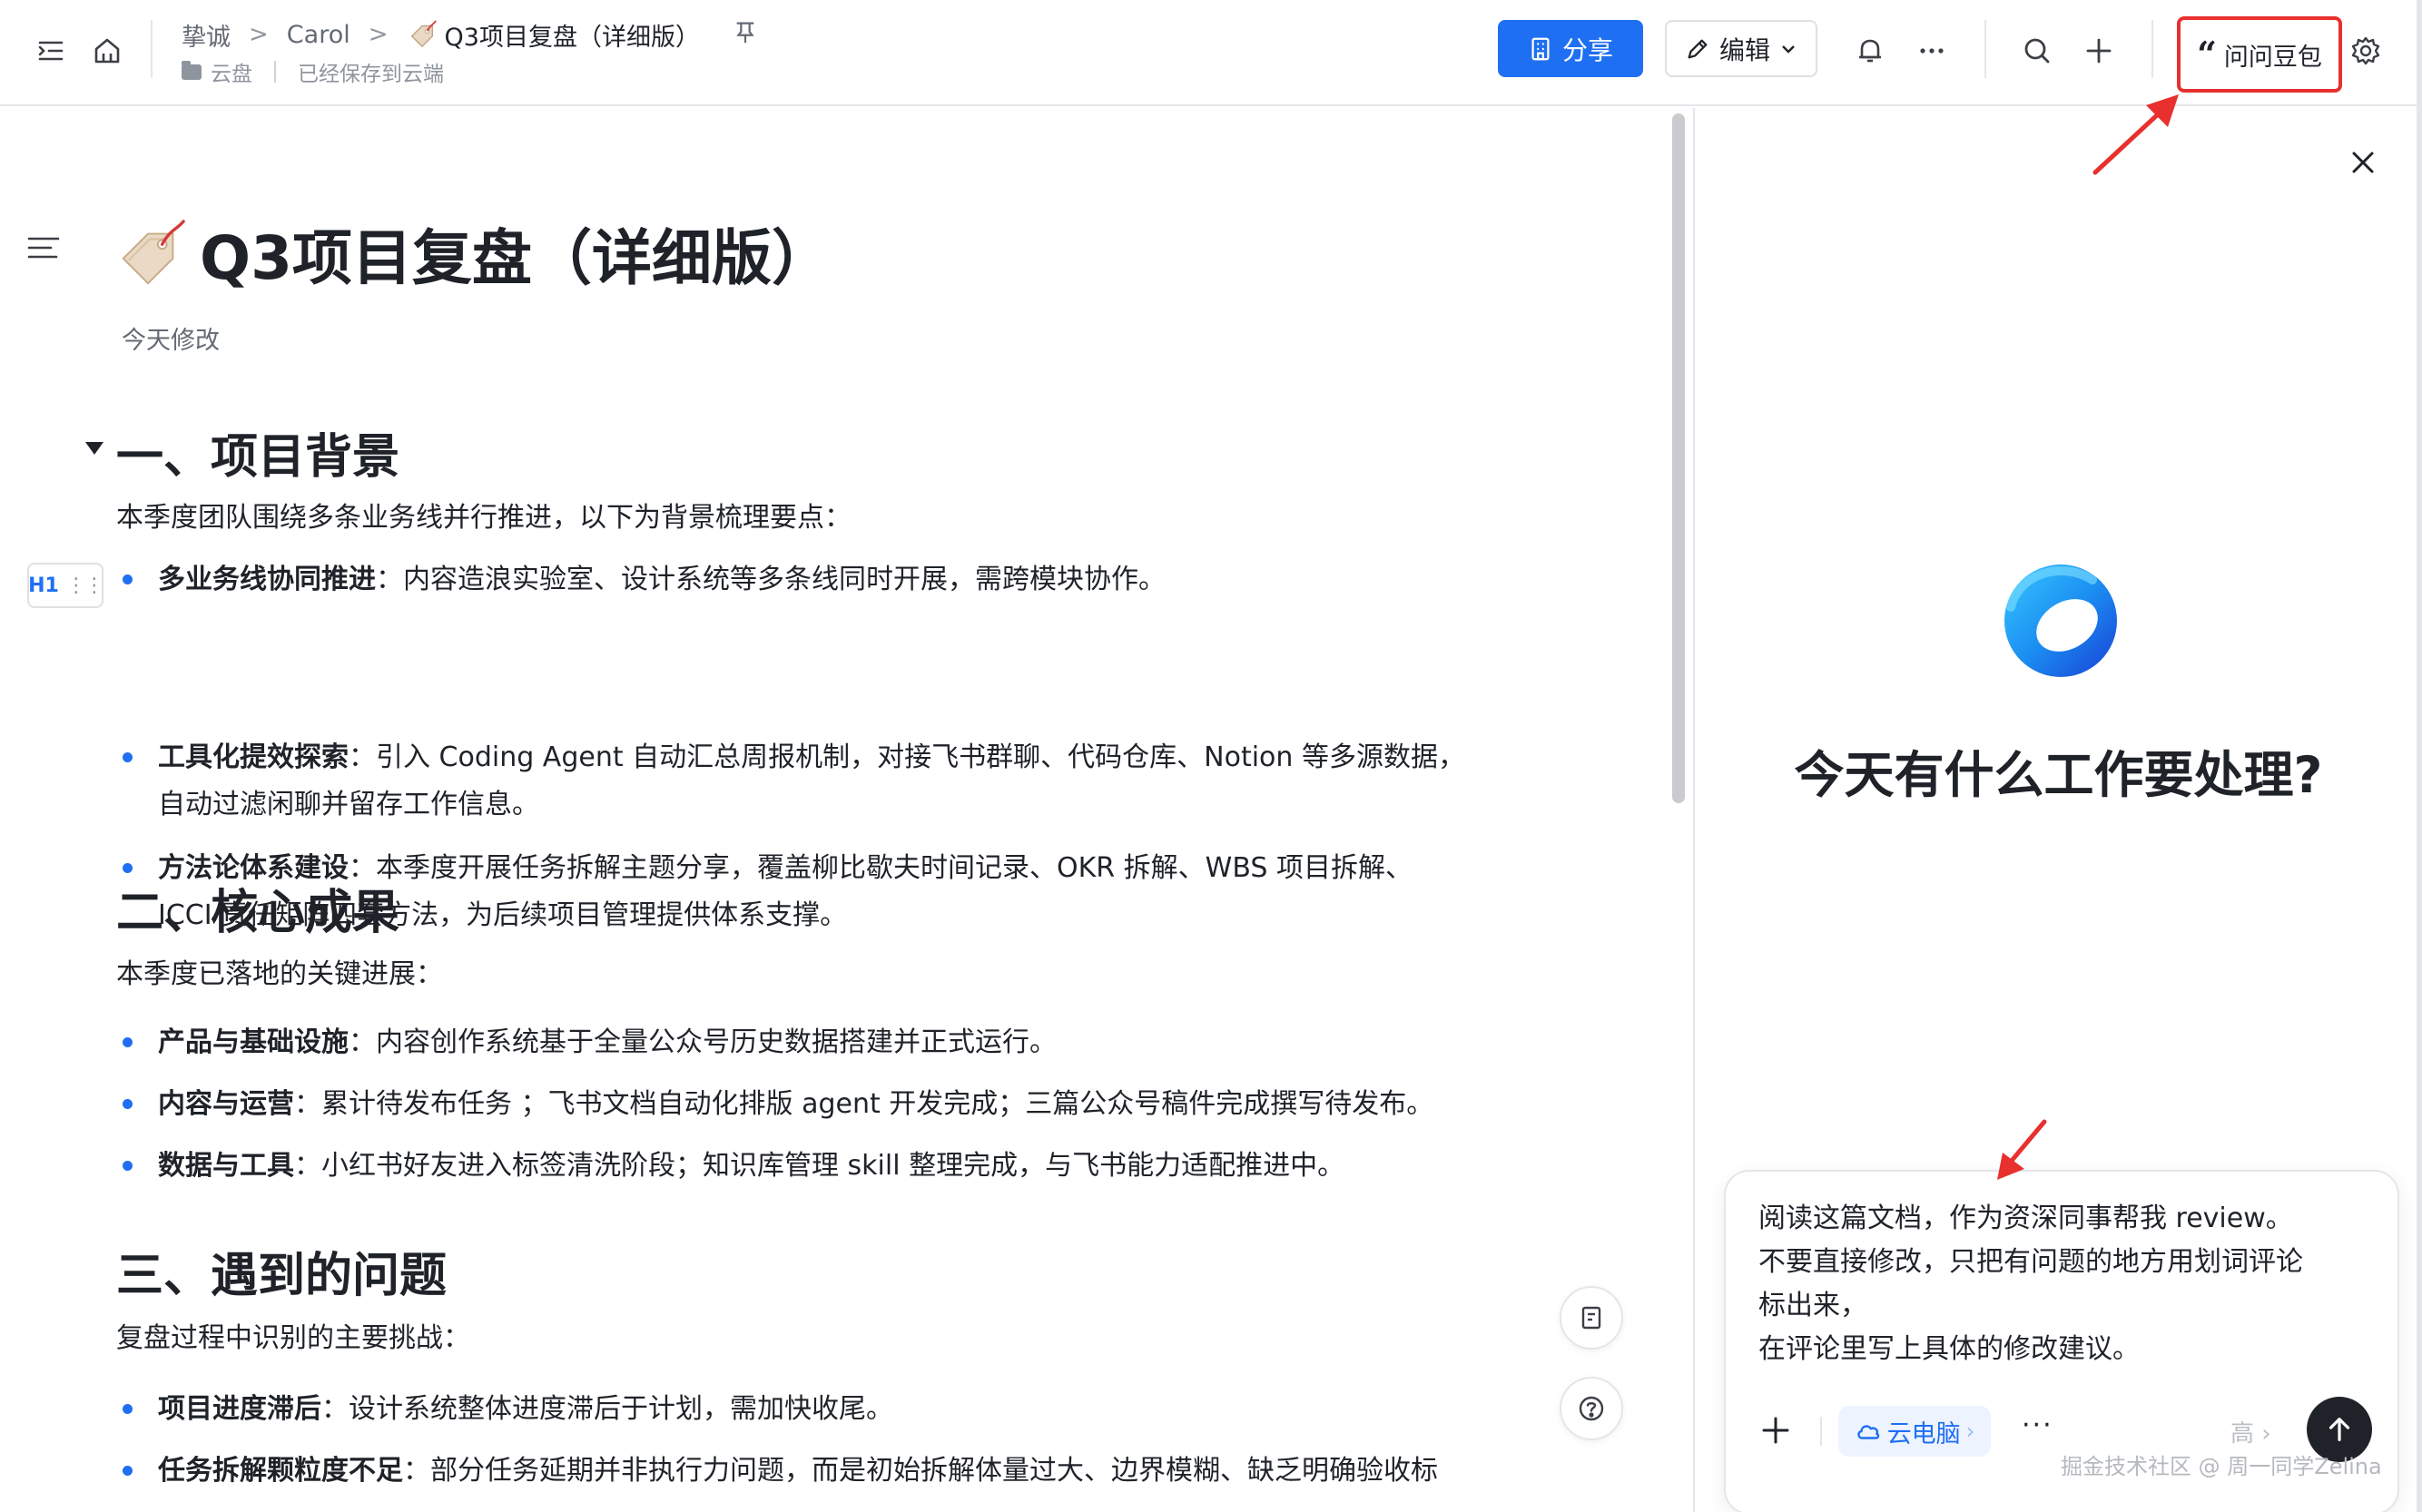  Describe the element at coordinates (281, 1271) in the screenshot. I see `section-heading-3: 三、遇到的问题` at that location.